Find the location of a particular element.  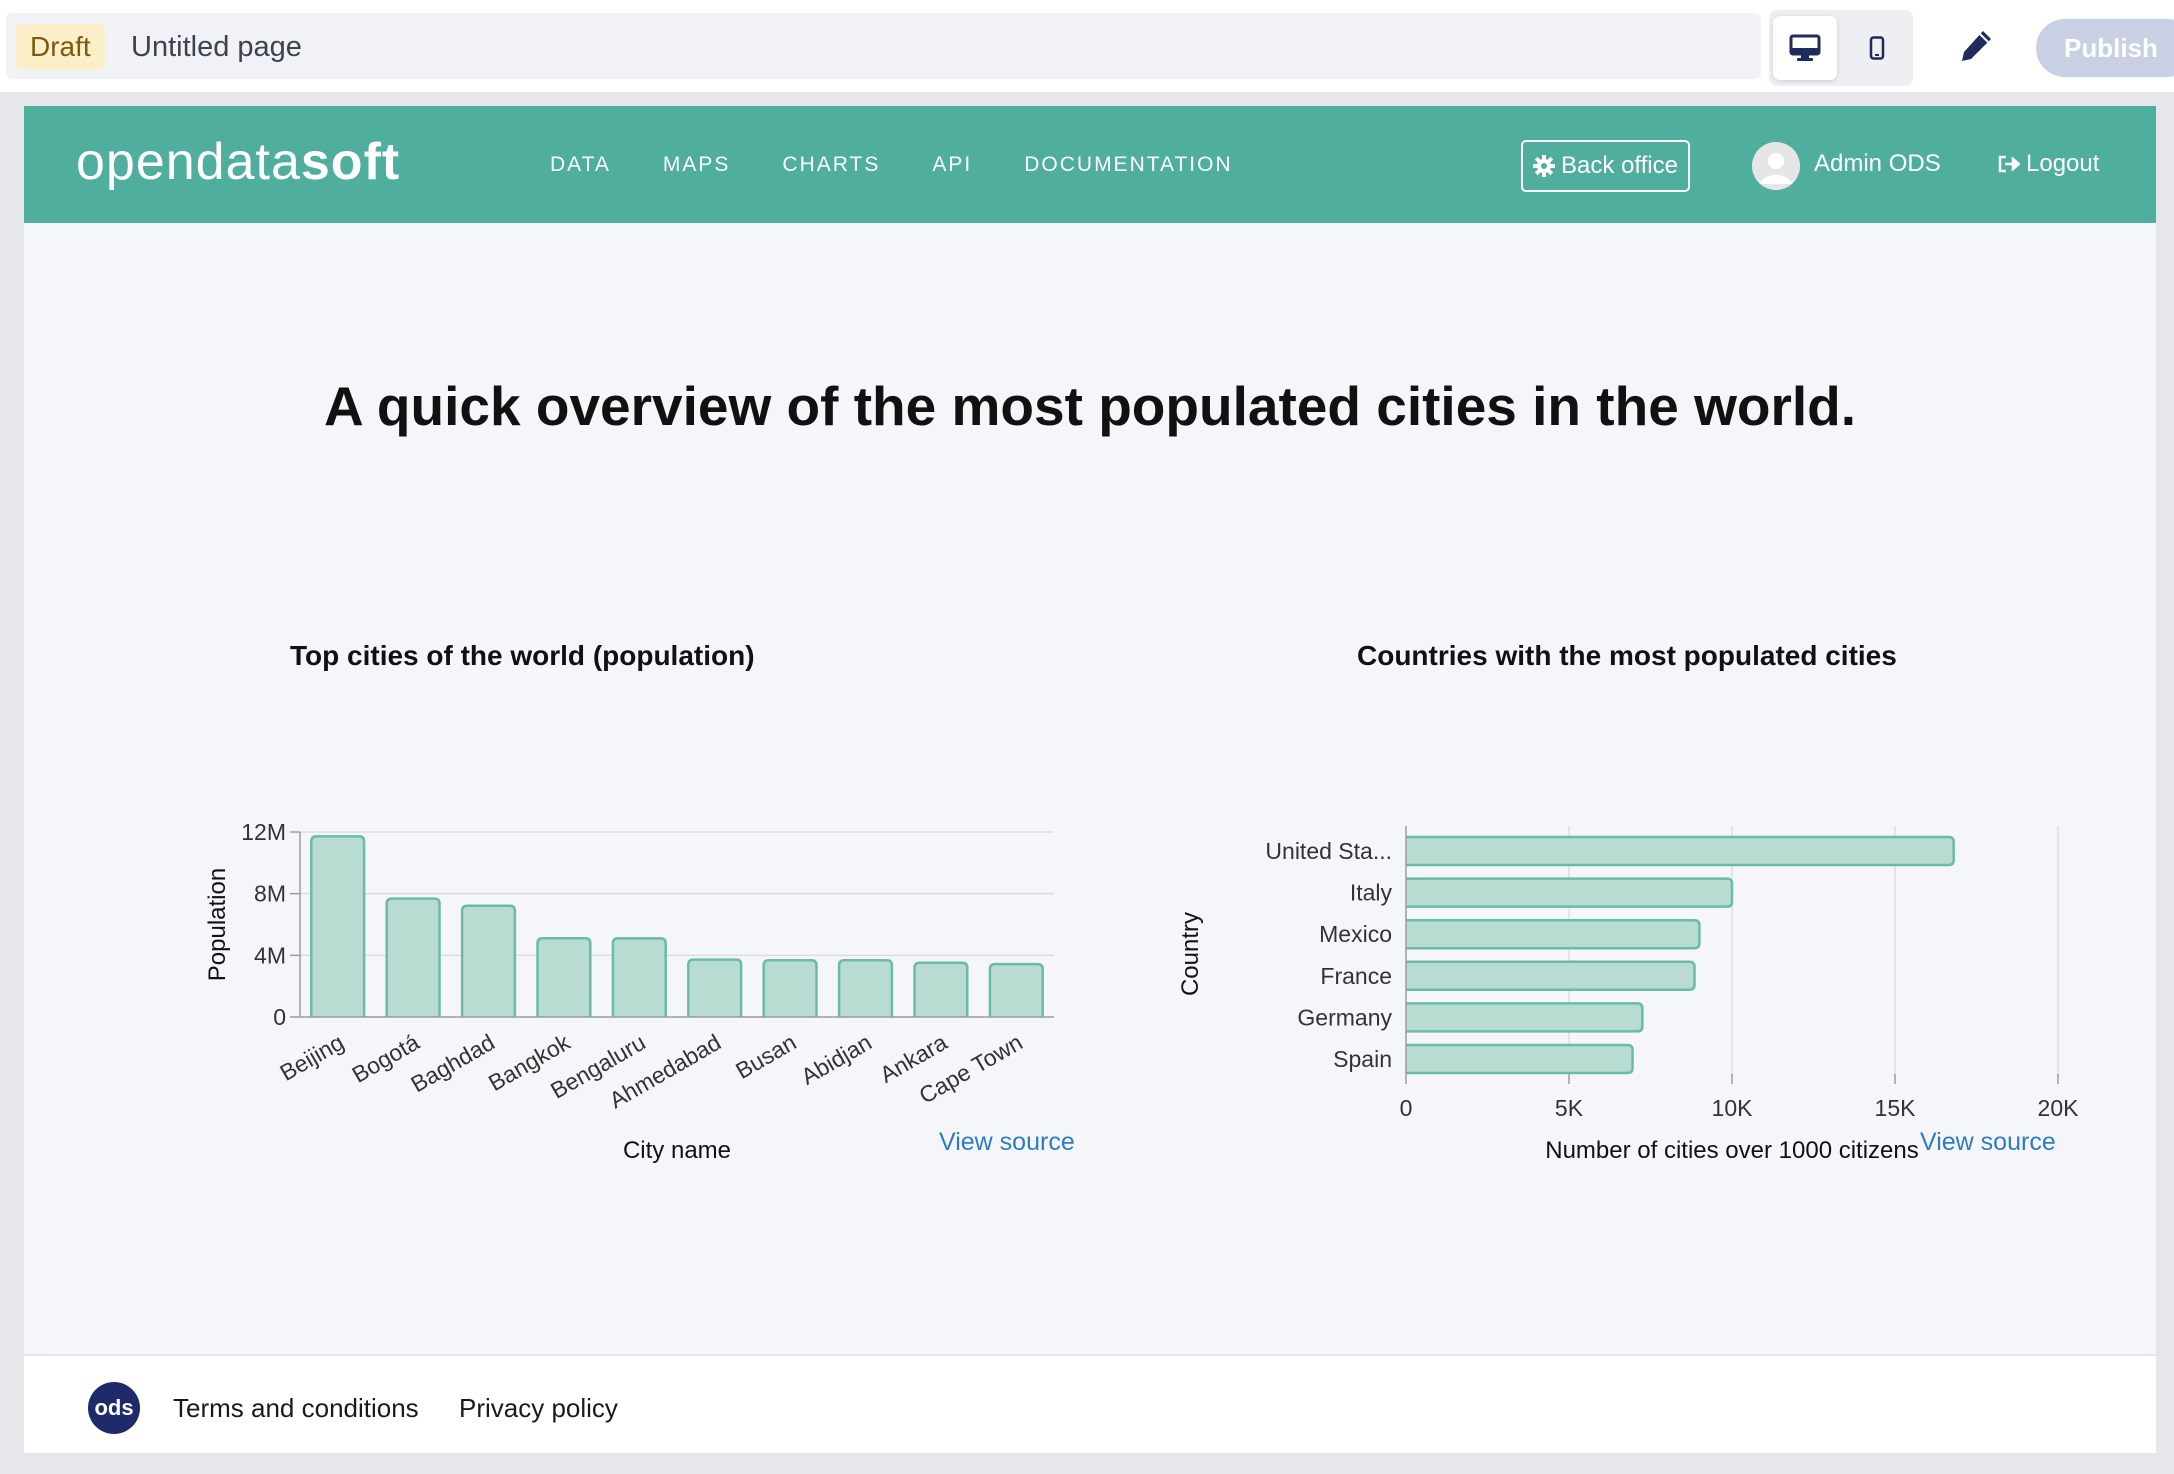

x-tick-label: 15K is located at coordinates (1896, 1108).